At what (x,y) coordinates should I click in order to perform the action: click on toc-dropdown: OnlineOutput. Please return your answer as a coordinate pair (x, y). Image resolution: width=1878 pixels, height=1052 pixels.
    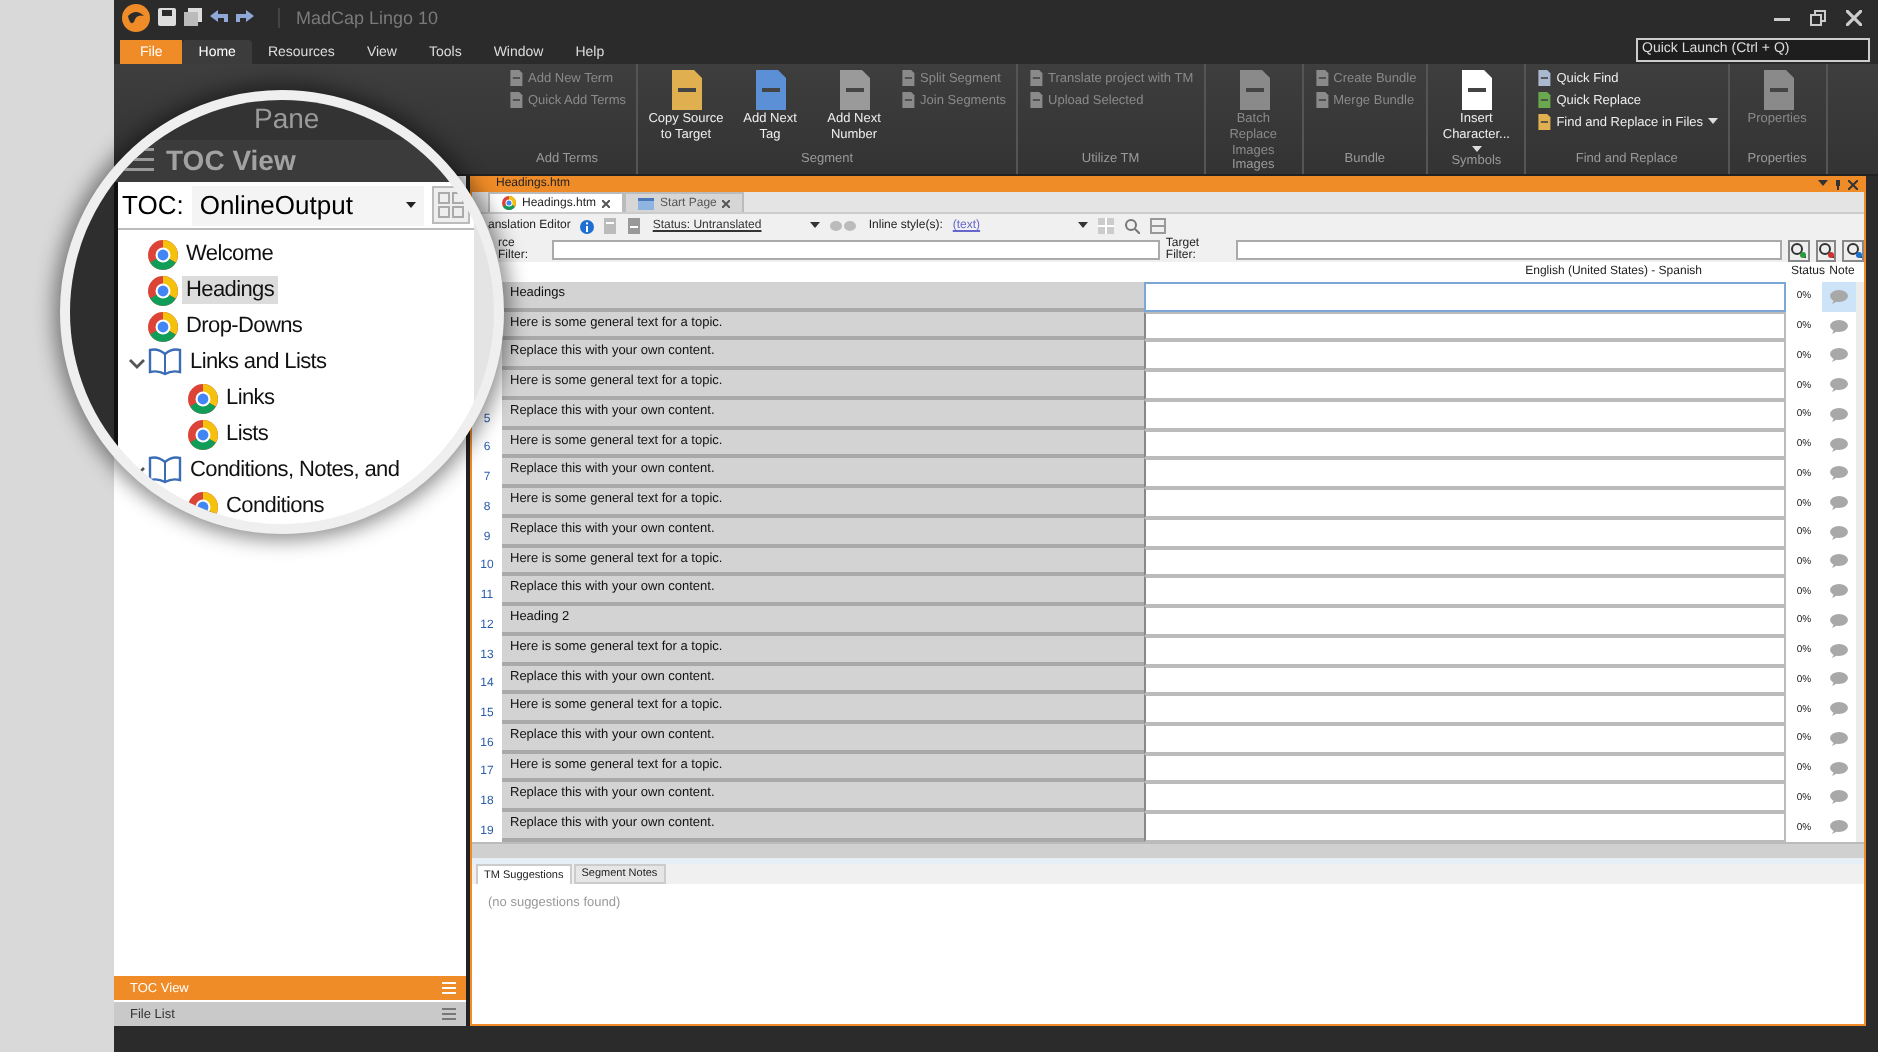
    Looking at the image, I should click on (307, 205).